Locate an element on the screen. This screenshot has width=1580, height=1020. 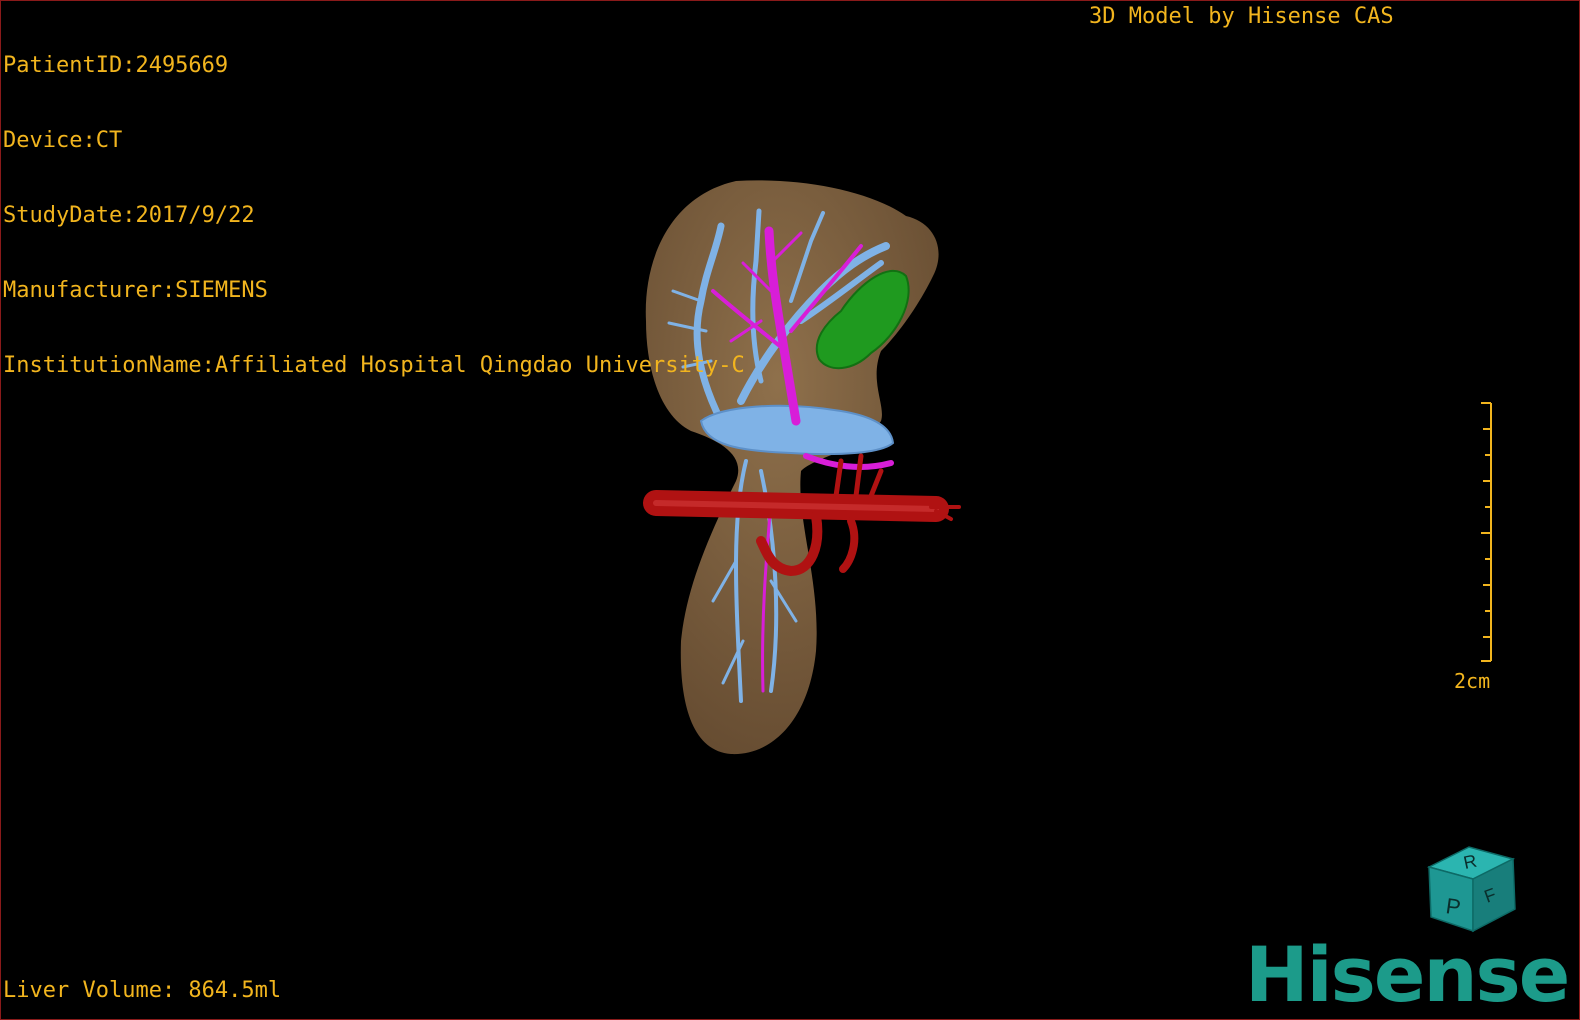
scale-bar-label: 2cm is located at coordinates (1472, 681).